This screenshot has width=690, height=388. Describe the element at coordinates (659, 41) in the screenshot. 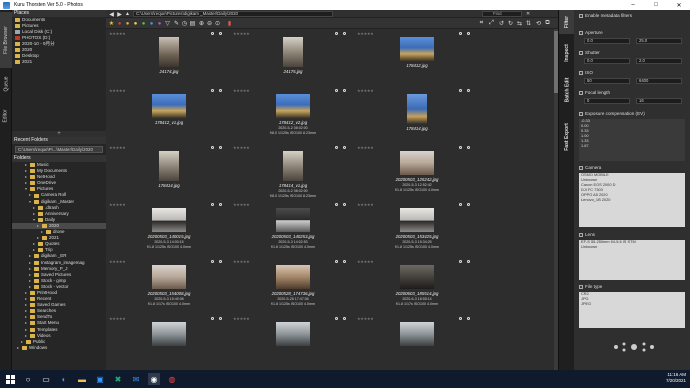

I see `aperture-to-input: 25.0` at that location.